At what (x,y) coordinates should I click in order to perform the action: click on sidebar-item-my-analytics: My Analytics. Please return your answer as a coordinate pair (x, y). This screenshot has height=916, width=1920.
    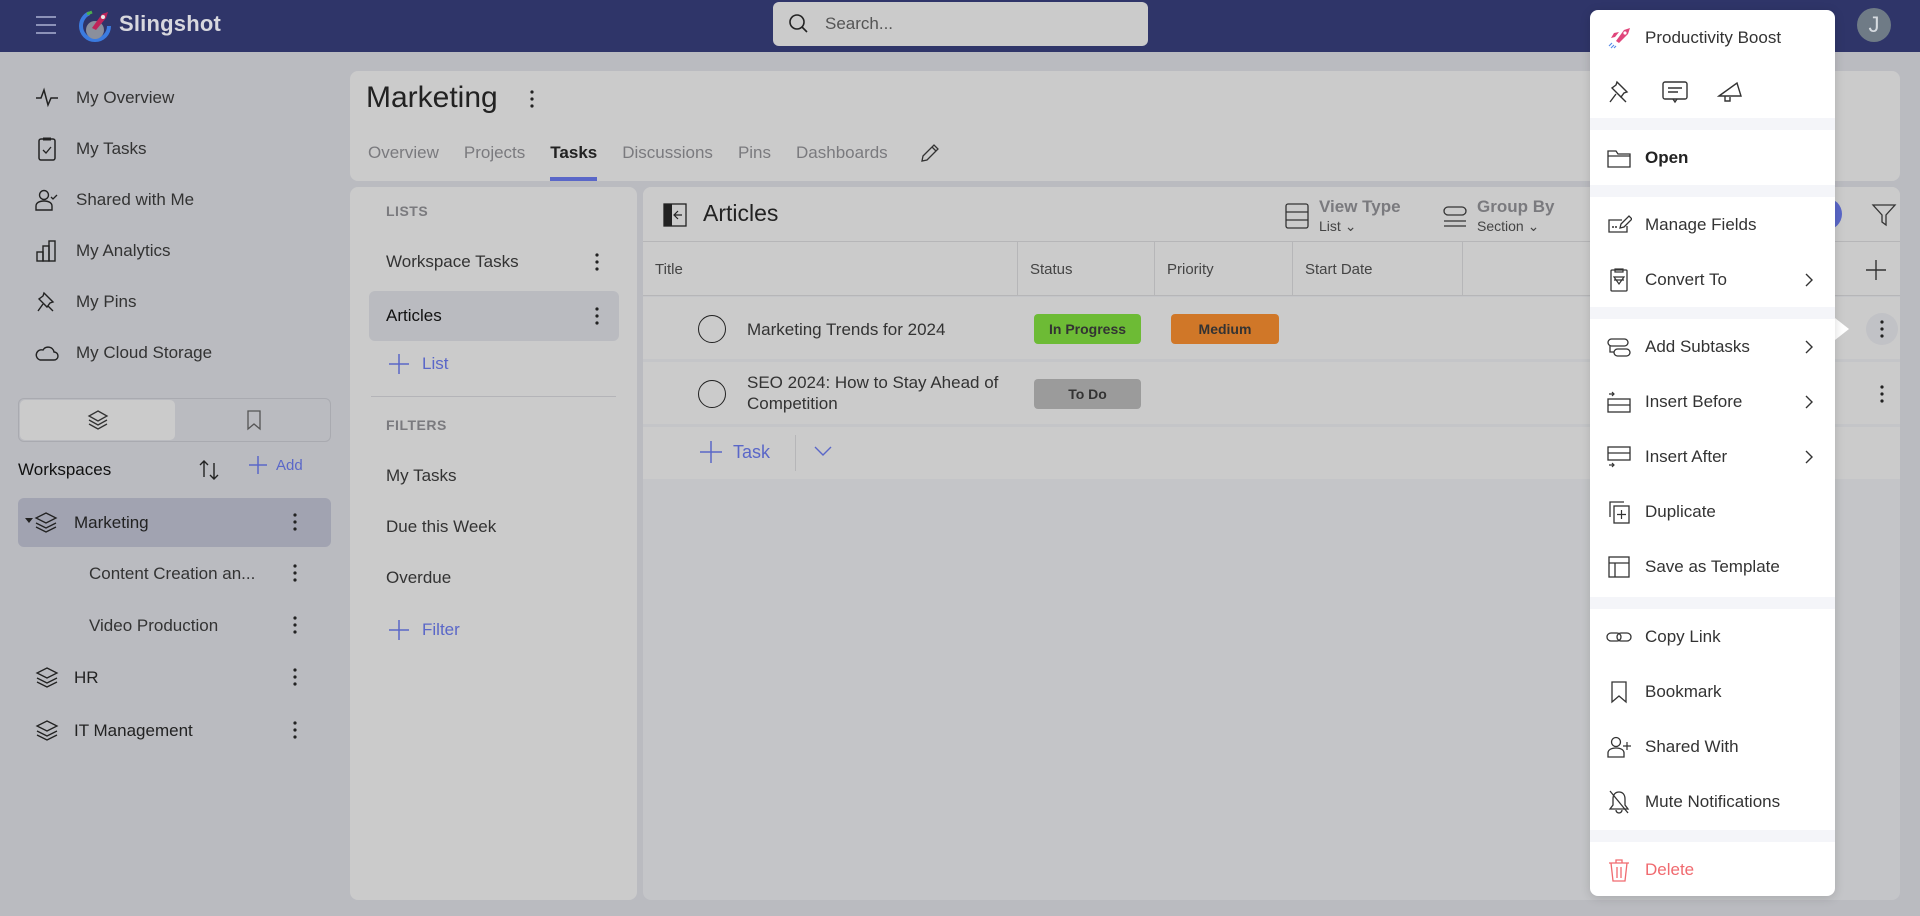
    Looking at the image, I should click on (173, 250).